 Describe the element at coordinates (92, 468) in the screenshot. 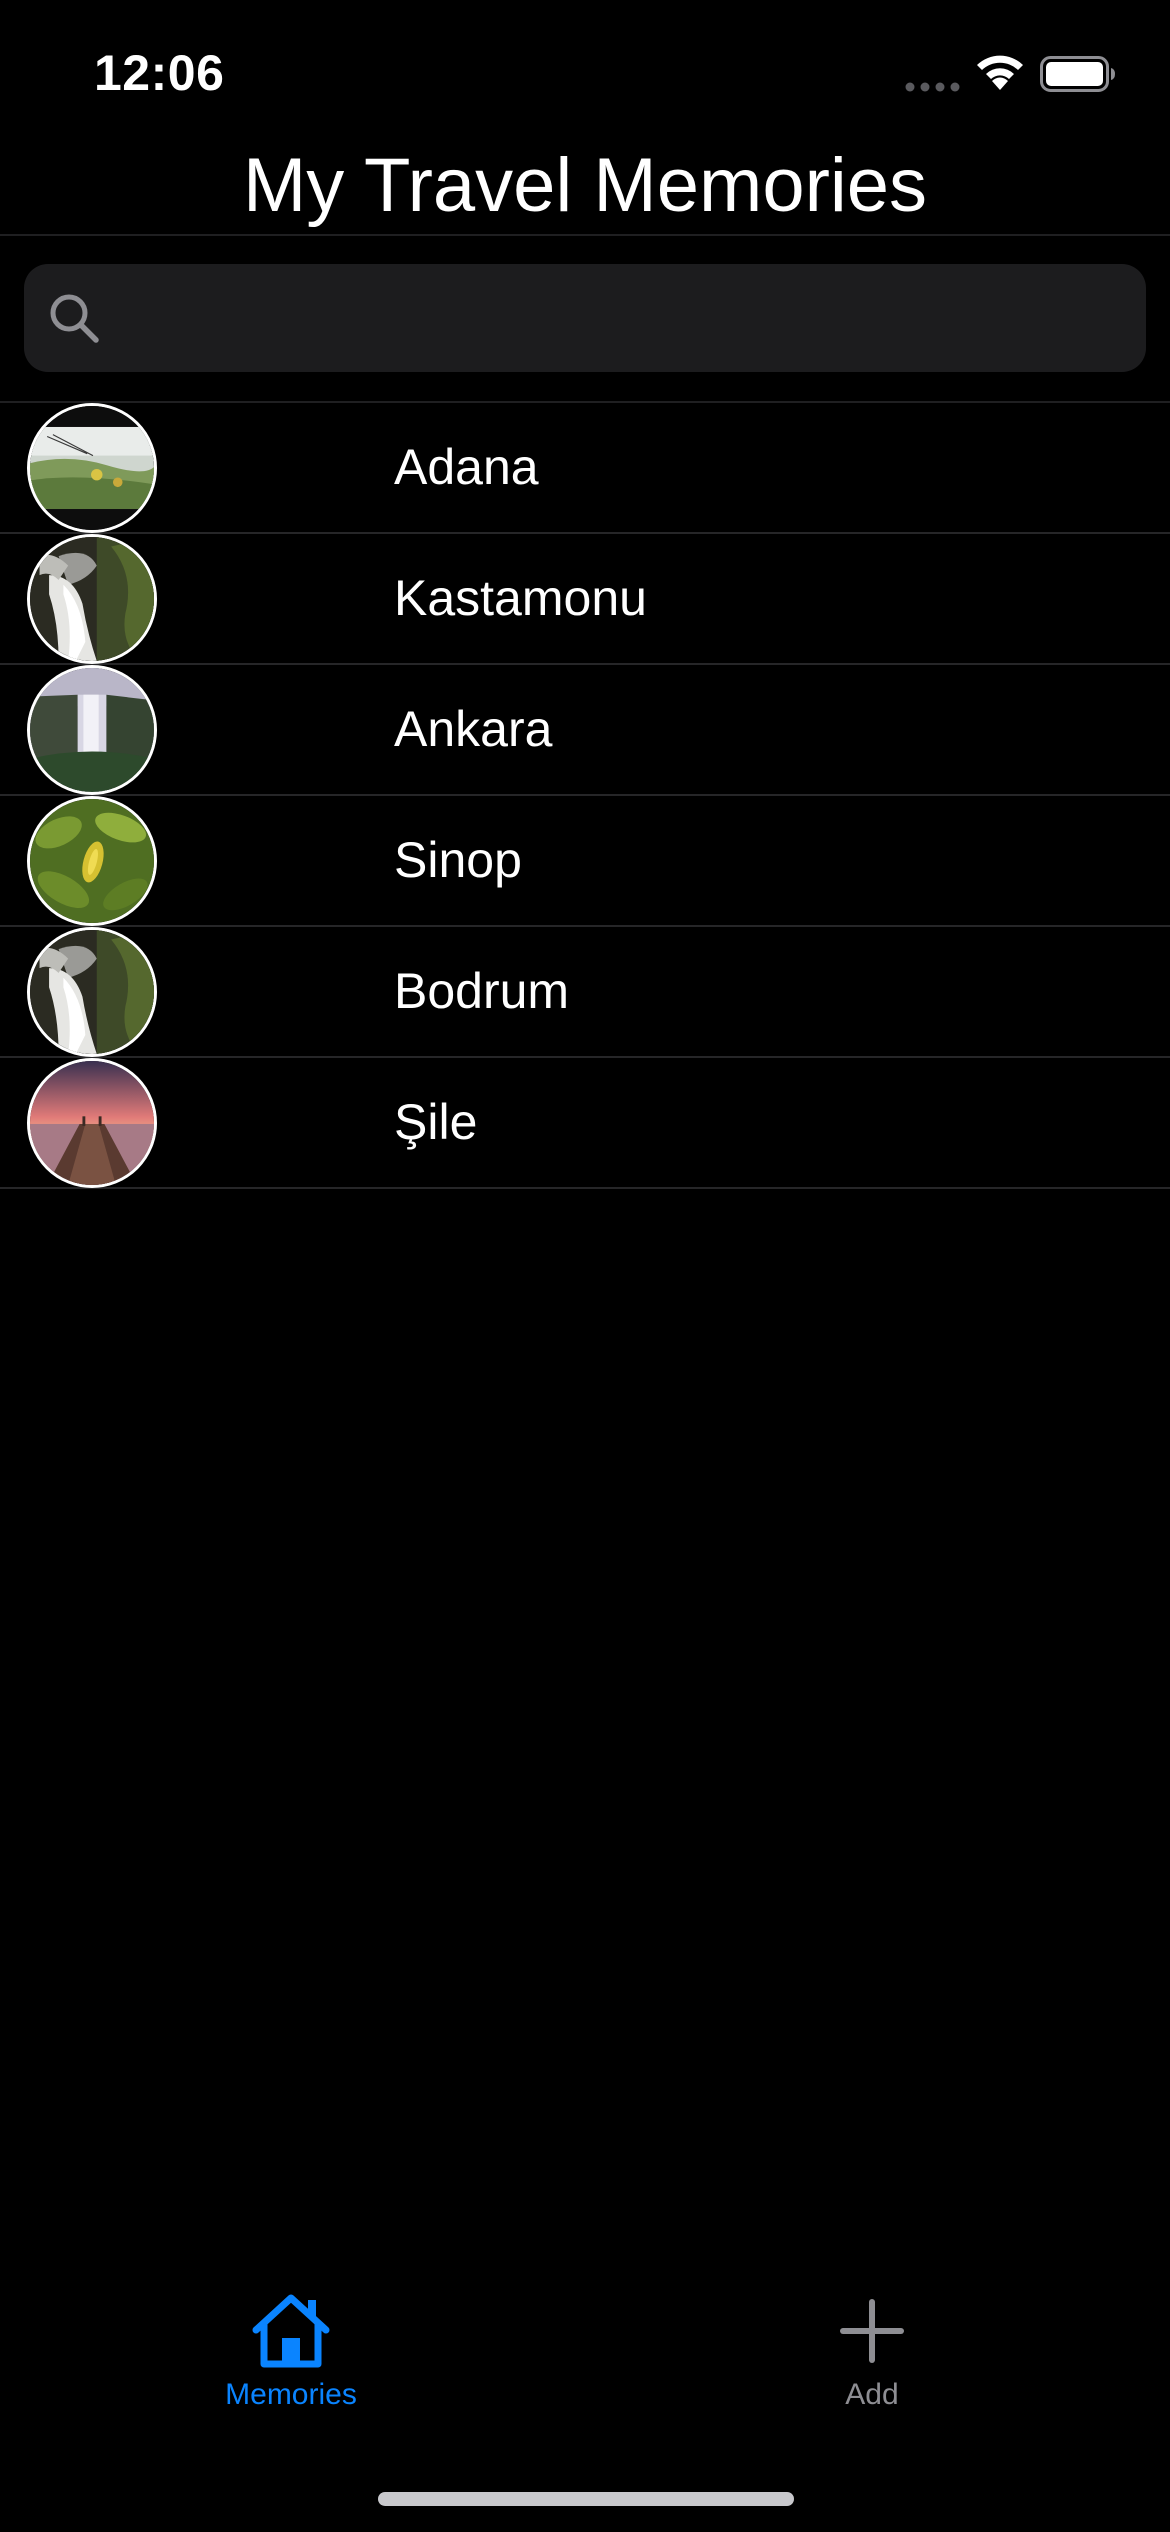

I see `meadow-photo` at that location.